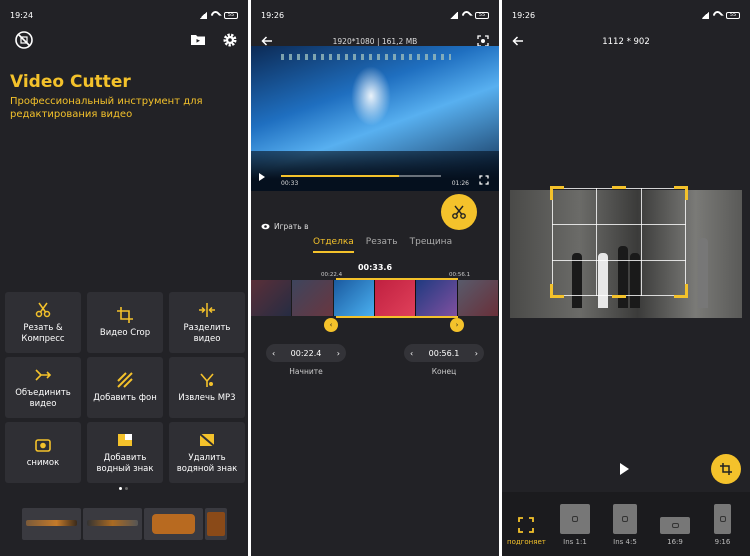 Image resolution: width=750 pixels, height=556 pixels. I want to click on end-handle: ›, so click(457, 325).